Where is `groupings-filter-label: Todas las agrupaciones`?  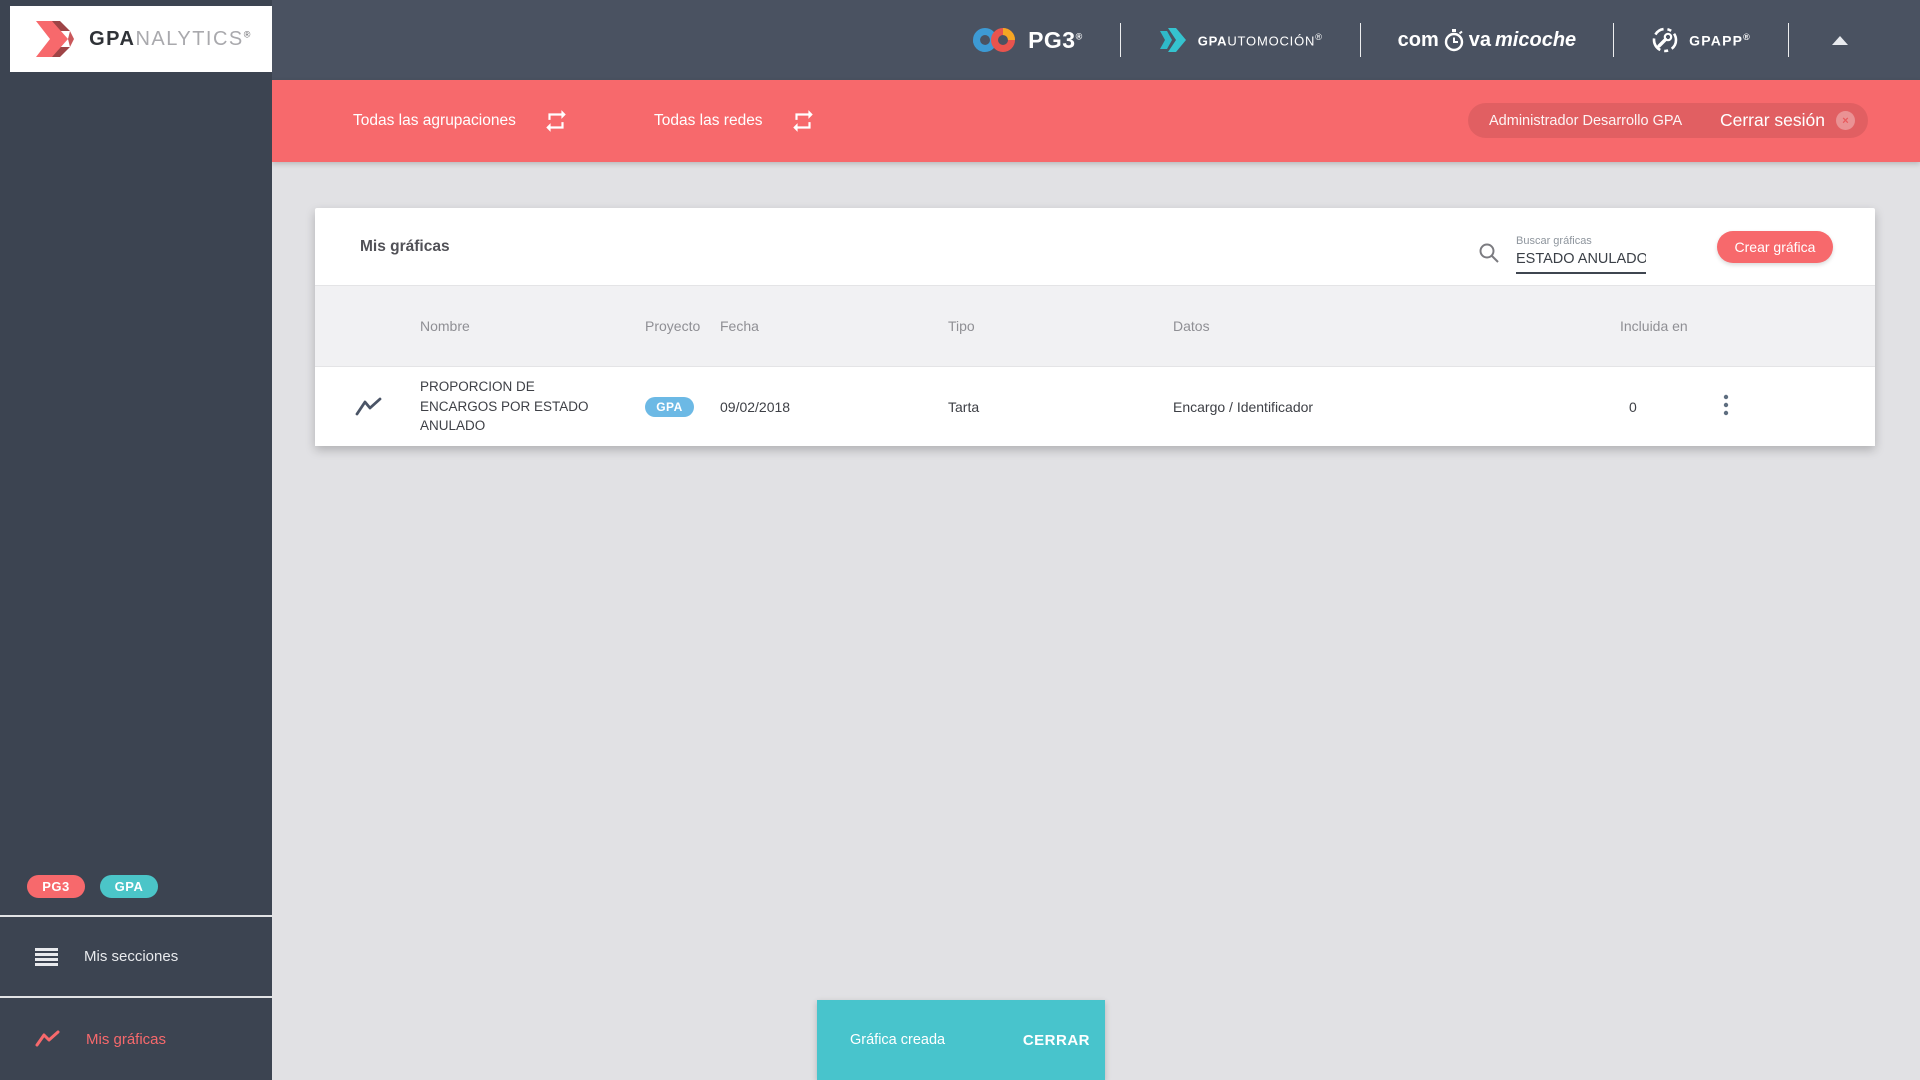
groupings-filter-label: Todas las agrupaciones is located at coordinates (434, 121).